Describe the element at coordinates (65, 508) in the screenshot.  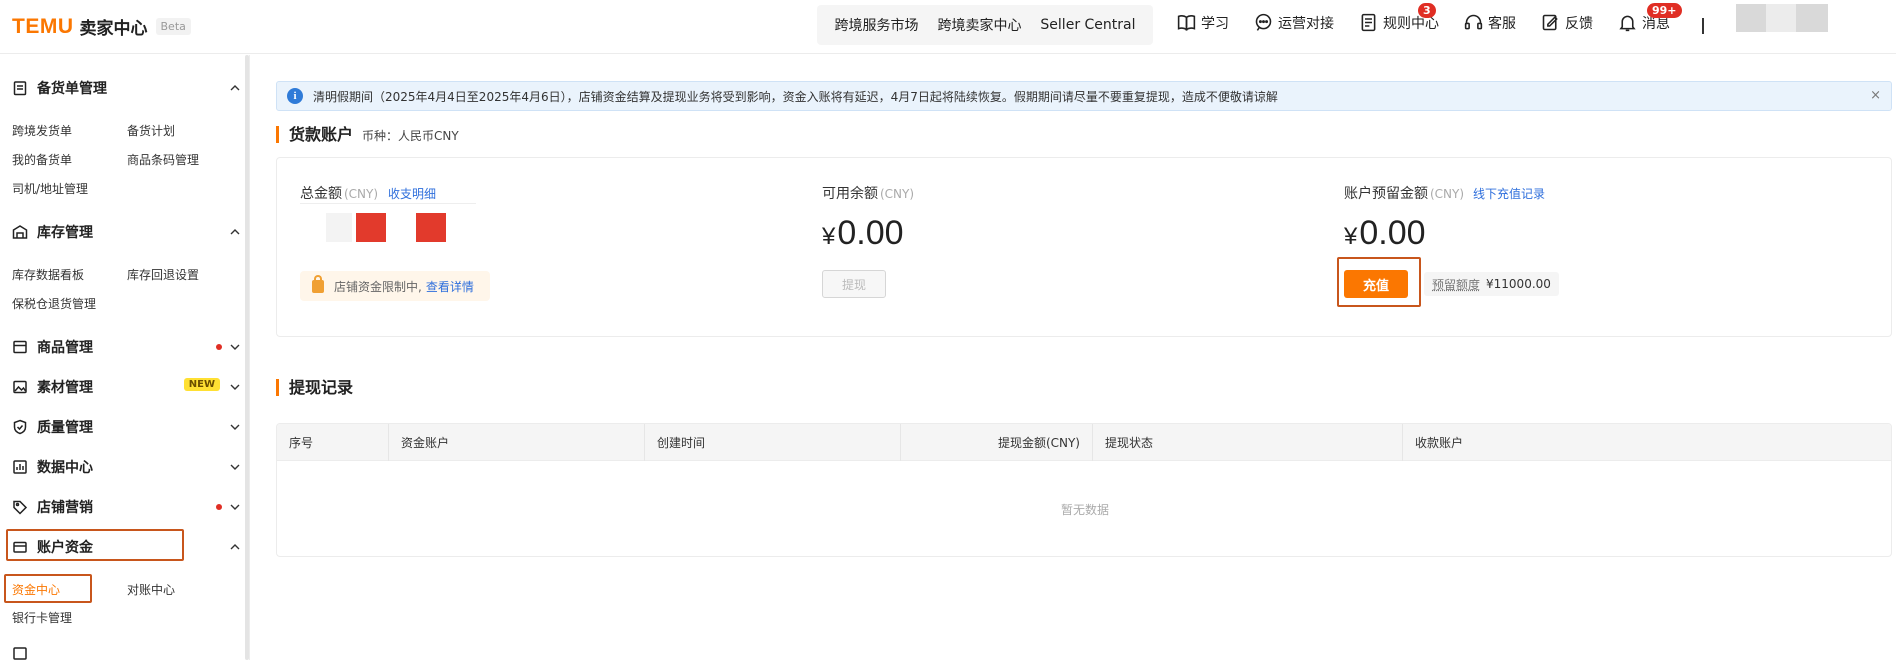
I see `sidebar-group-label: 店铺营销` at that location.